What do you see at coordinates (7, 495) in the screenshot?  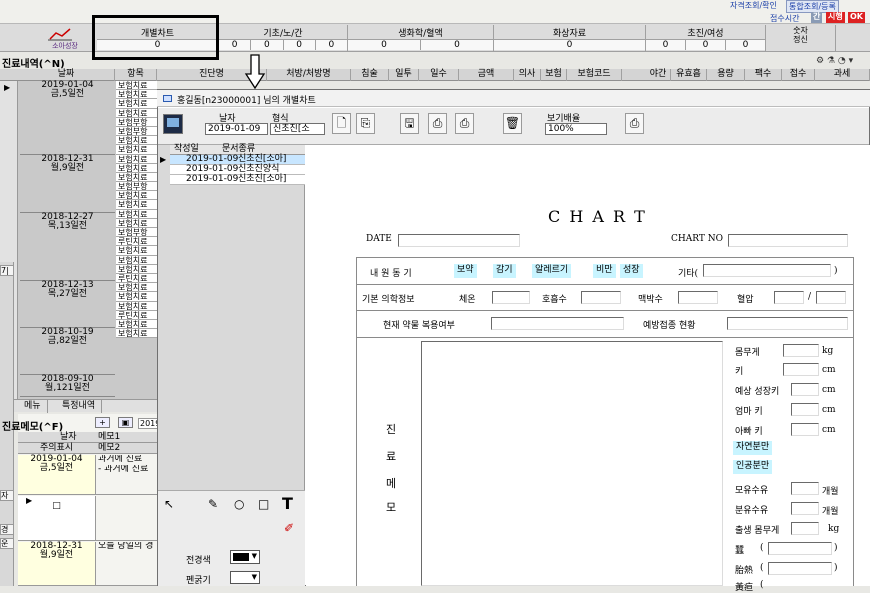 I see `edge-label: 자` at bounding box center [7, 495].